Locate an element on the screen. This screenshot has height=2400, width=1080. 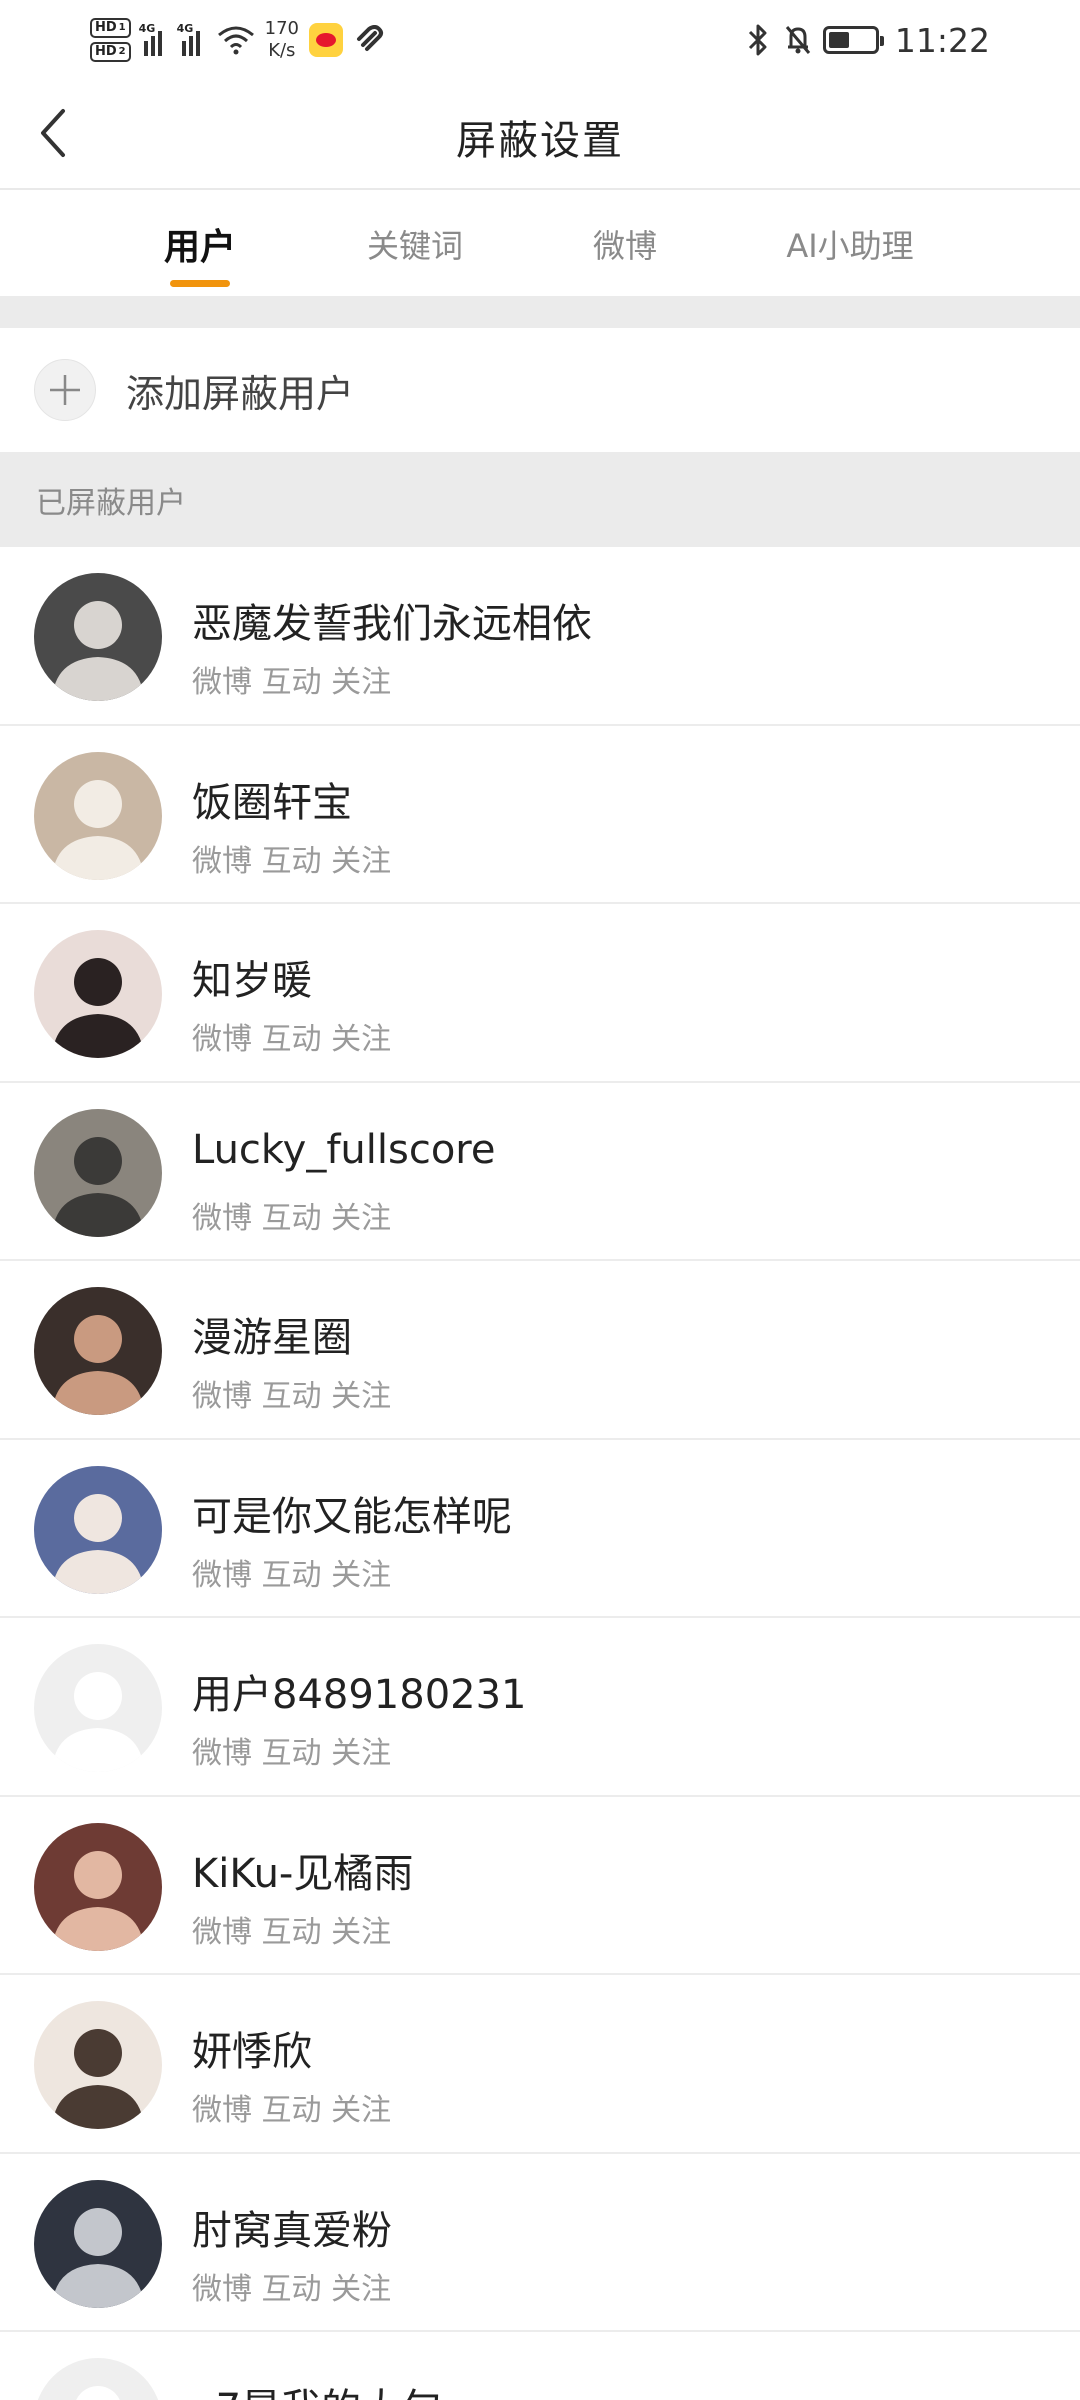
blocked-user-row: 漫游星圈微博 互动 关注 is located at coordinates (540, 1350).